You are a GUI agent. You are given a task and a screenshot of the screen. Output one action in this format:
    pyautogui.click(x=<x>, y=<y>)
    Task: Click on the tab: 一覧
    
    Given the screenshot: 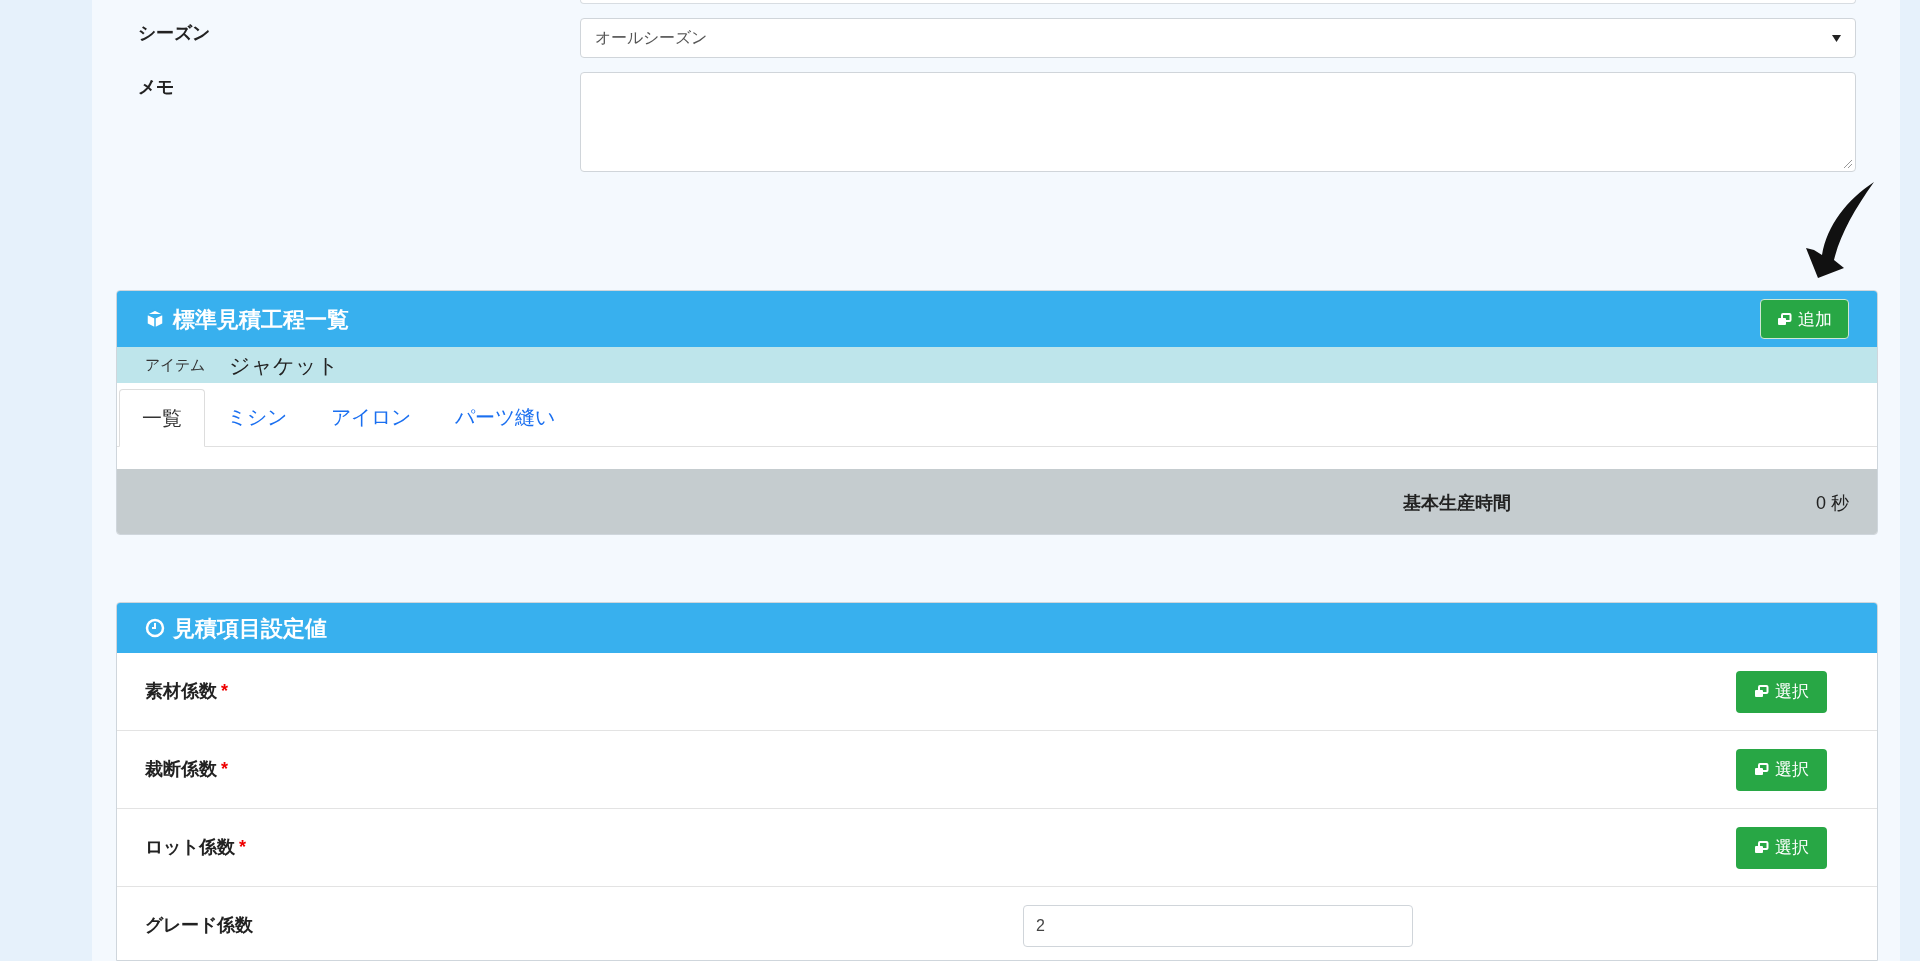 What is the action you would take?
    pyautogui.click(x=162, y=418)
    